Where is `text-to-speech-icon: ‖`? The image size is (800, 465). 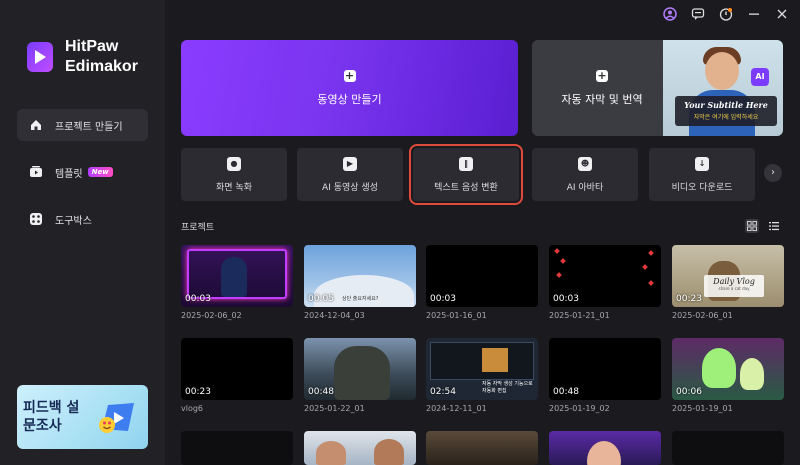 text-to-speech-icon: ‖ is located at coordinates (466, 163).